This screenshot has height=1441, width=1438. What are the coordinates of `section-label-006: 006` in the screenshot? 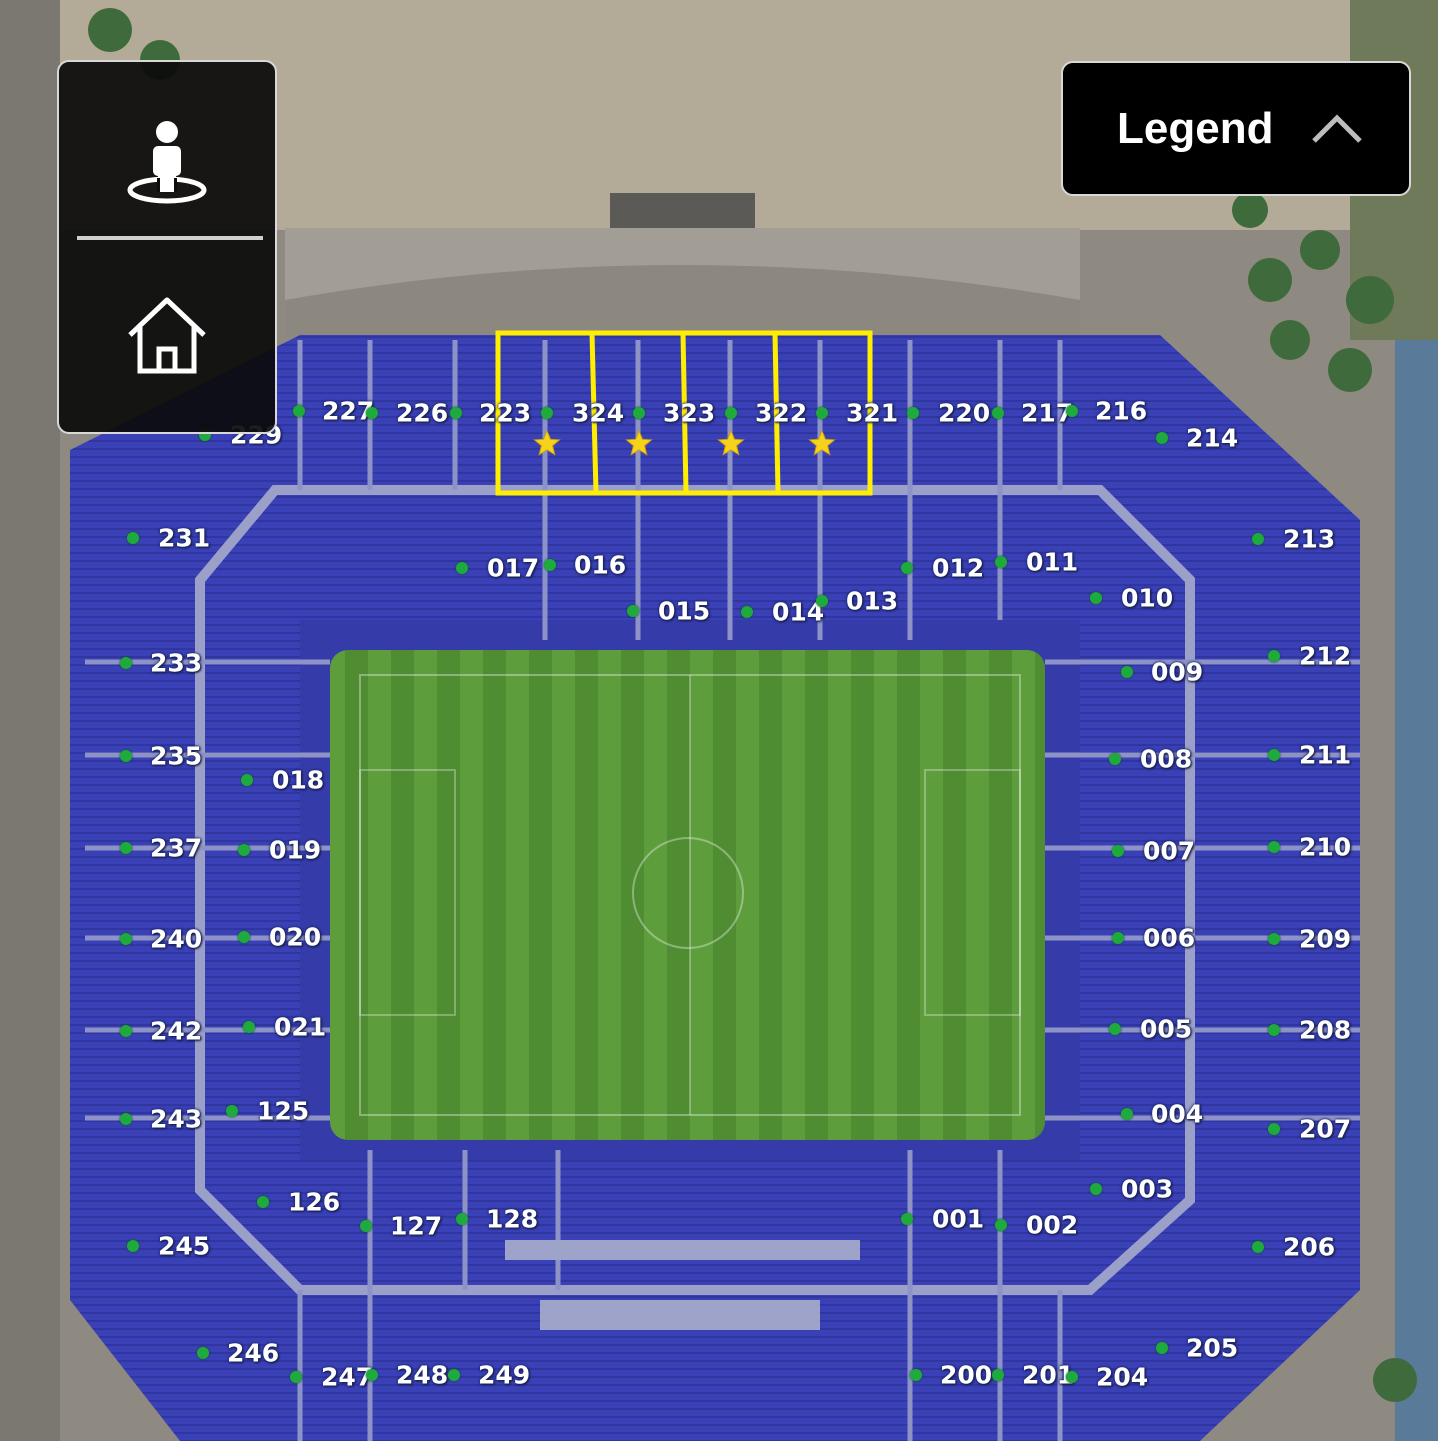 It's located at (1169, 938).